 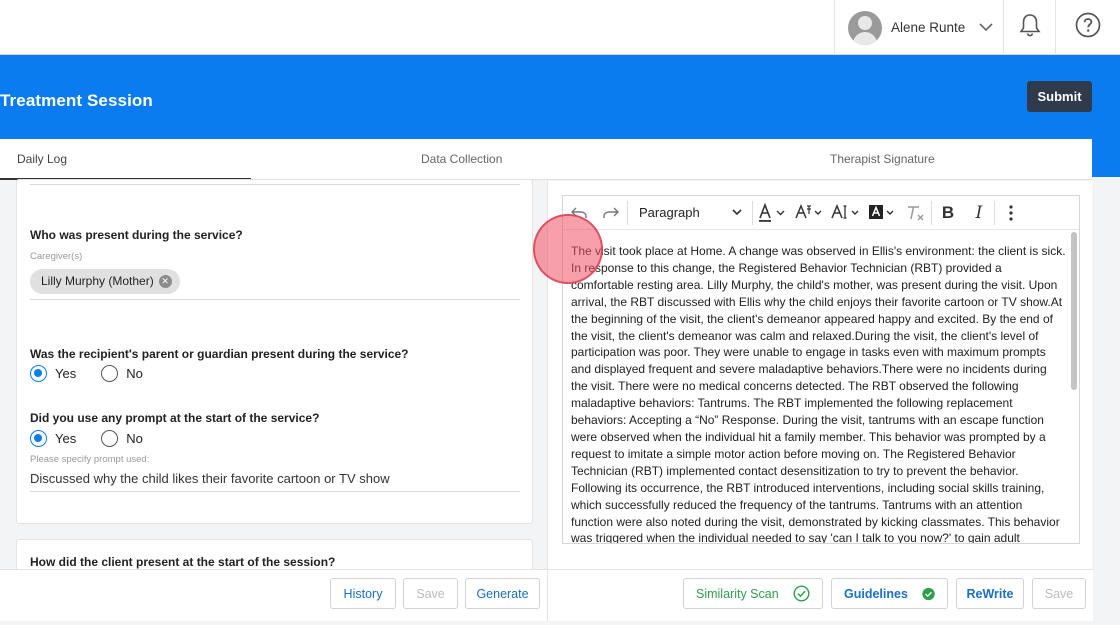 I want to click on tab-data-collection: Data Collection, so click(x=461, y=159).